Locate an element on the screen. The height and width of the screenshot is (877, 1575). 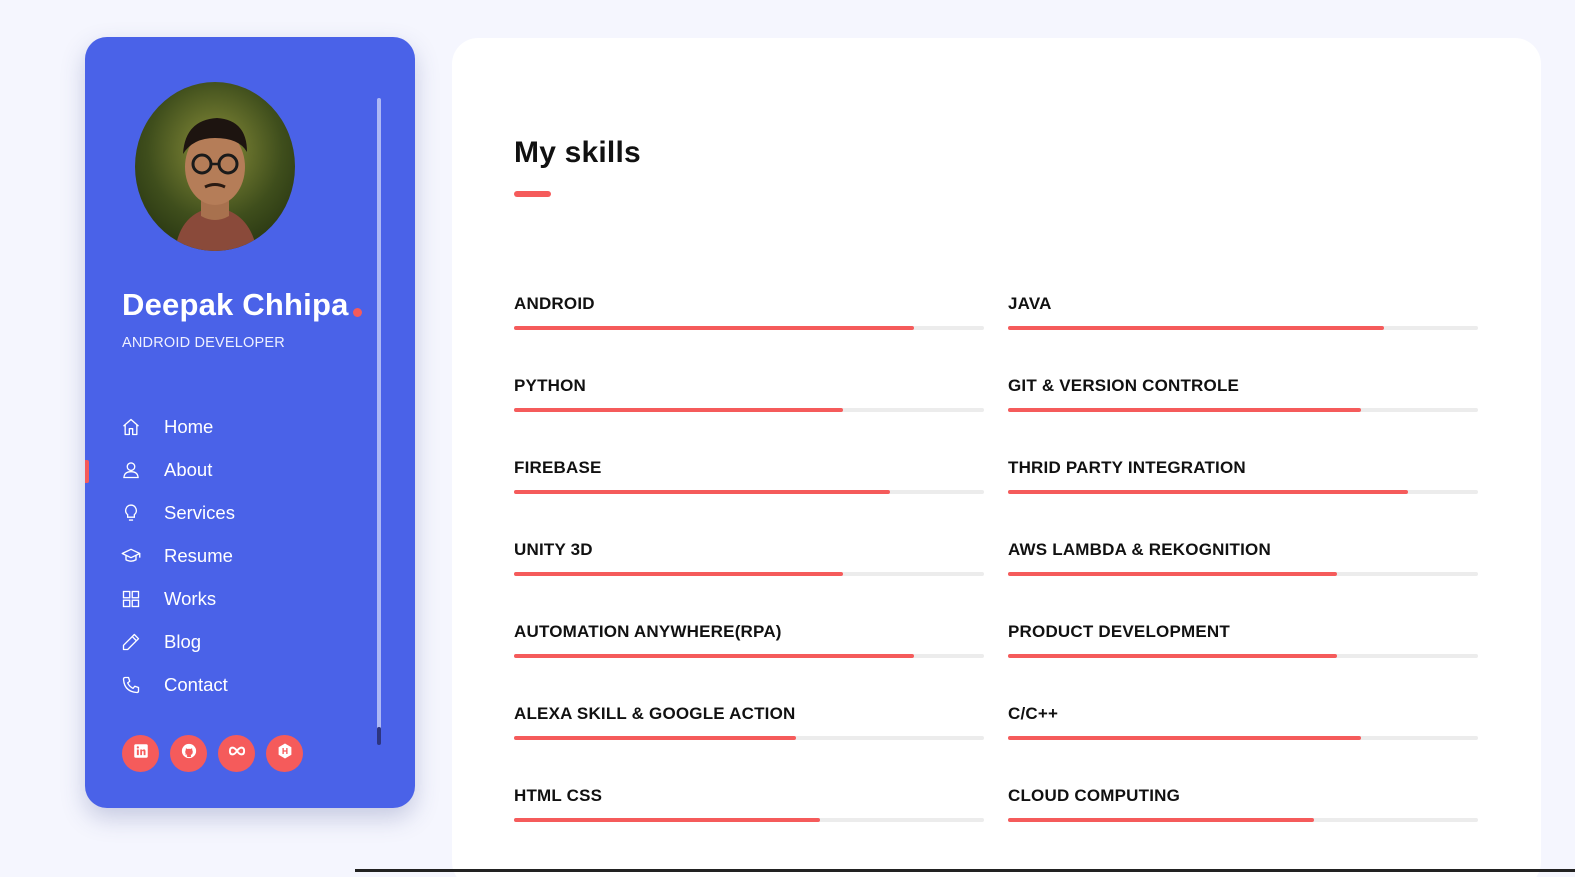
nav-label: Resume is located at coordinates (198, 555).